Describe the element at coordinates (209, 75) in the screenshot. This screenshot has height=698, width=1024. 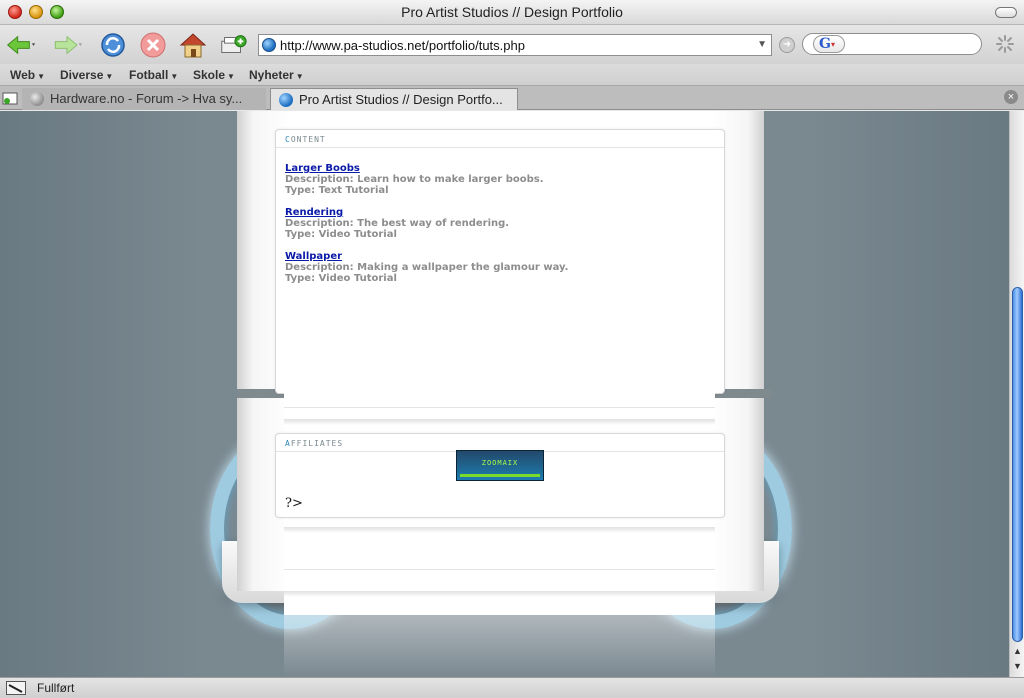
I see `bookmark-label: Skole` at that location.